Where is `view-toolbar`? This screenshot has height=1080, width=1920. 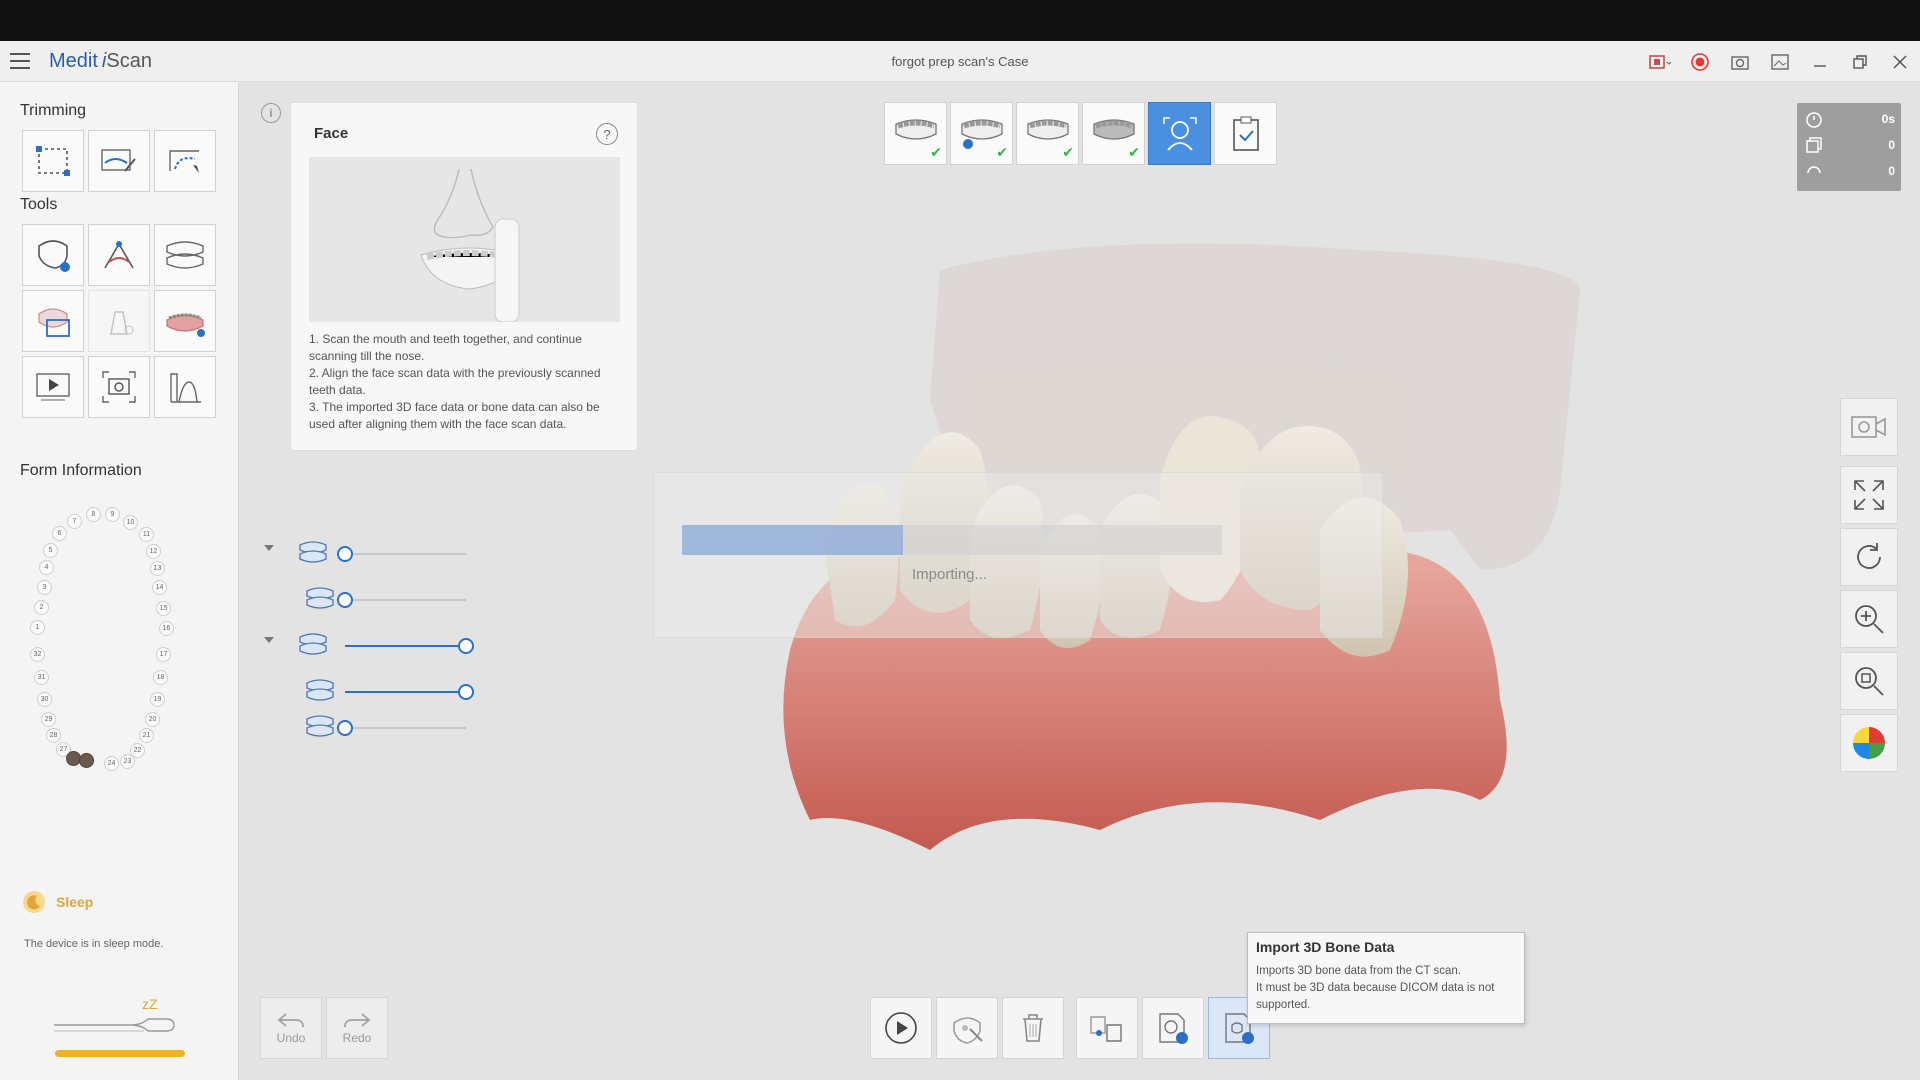 view-toolbar is located at coordinates (1869, 585).